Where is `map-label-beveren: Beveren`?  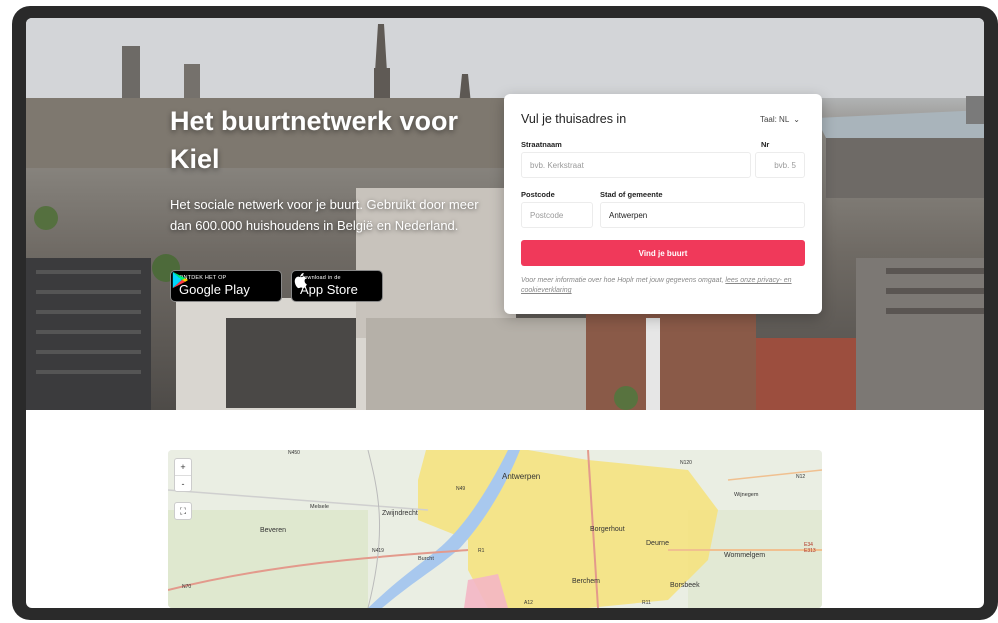
map-label-beveren: Beveren is located at coordinates (273, 530).